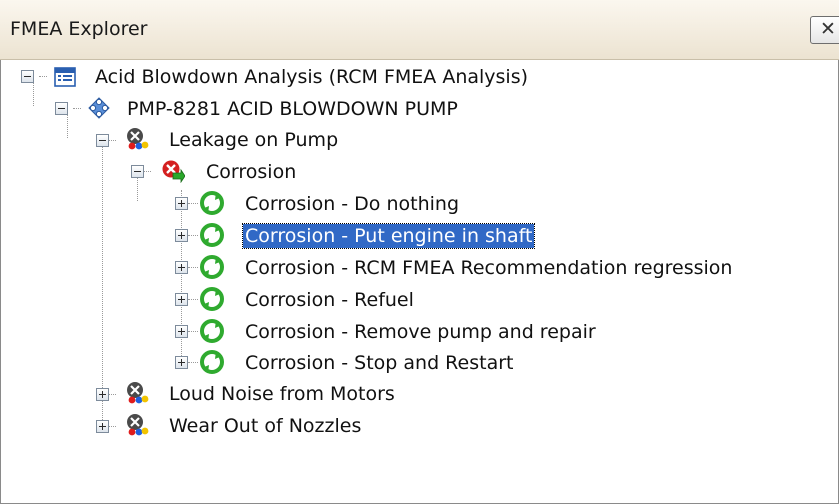 This screenshot has height=504, width=839. Describe the element at coordinates (79, 29) in the screenshot. I see `panel-title: FMEA Explorer` at that location.